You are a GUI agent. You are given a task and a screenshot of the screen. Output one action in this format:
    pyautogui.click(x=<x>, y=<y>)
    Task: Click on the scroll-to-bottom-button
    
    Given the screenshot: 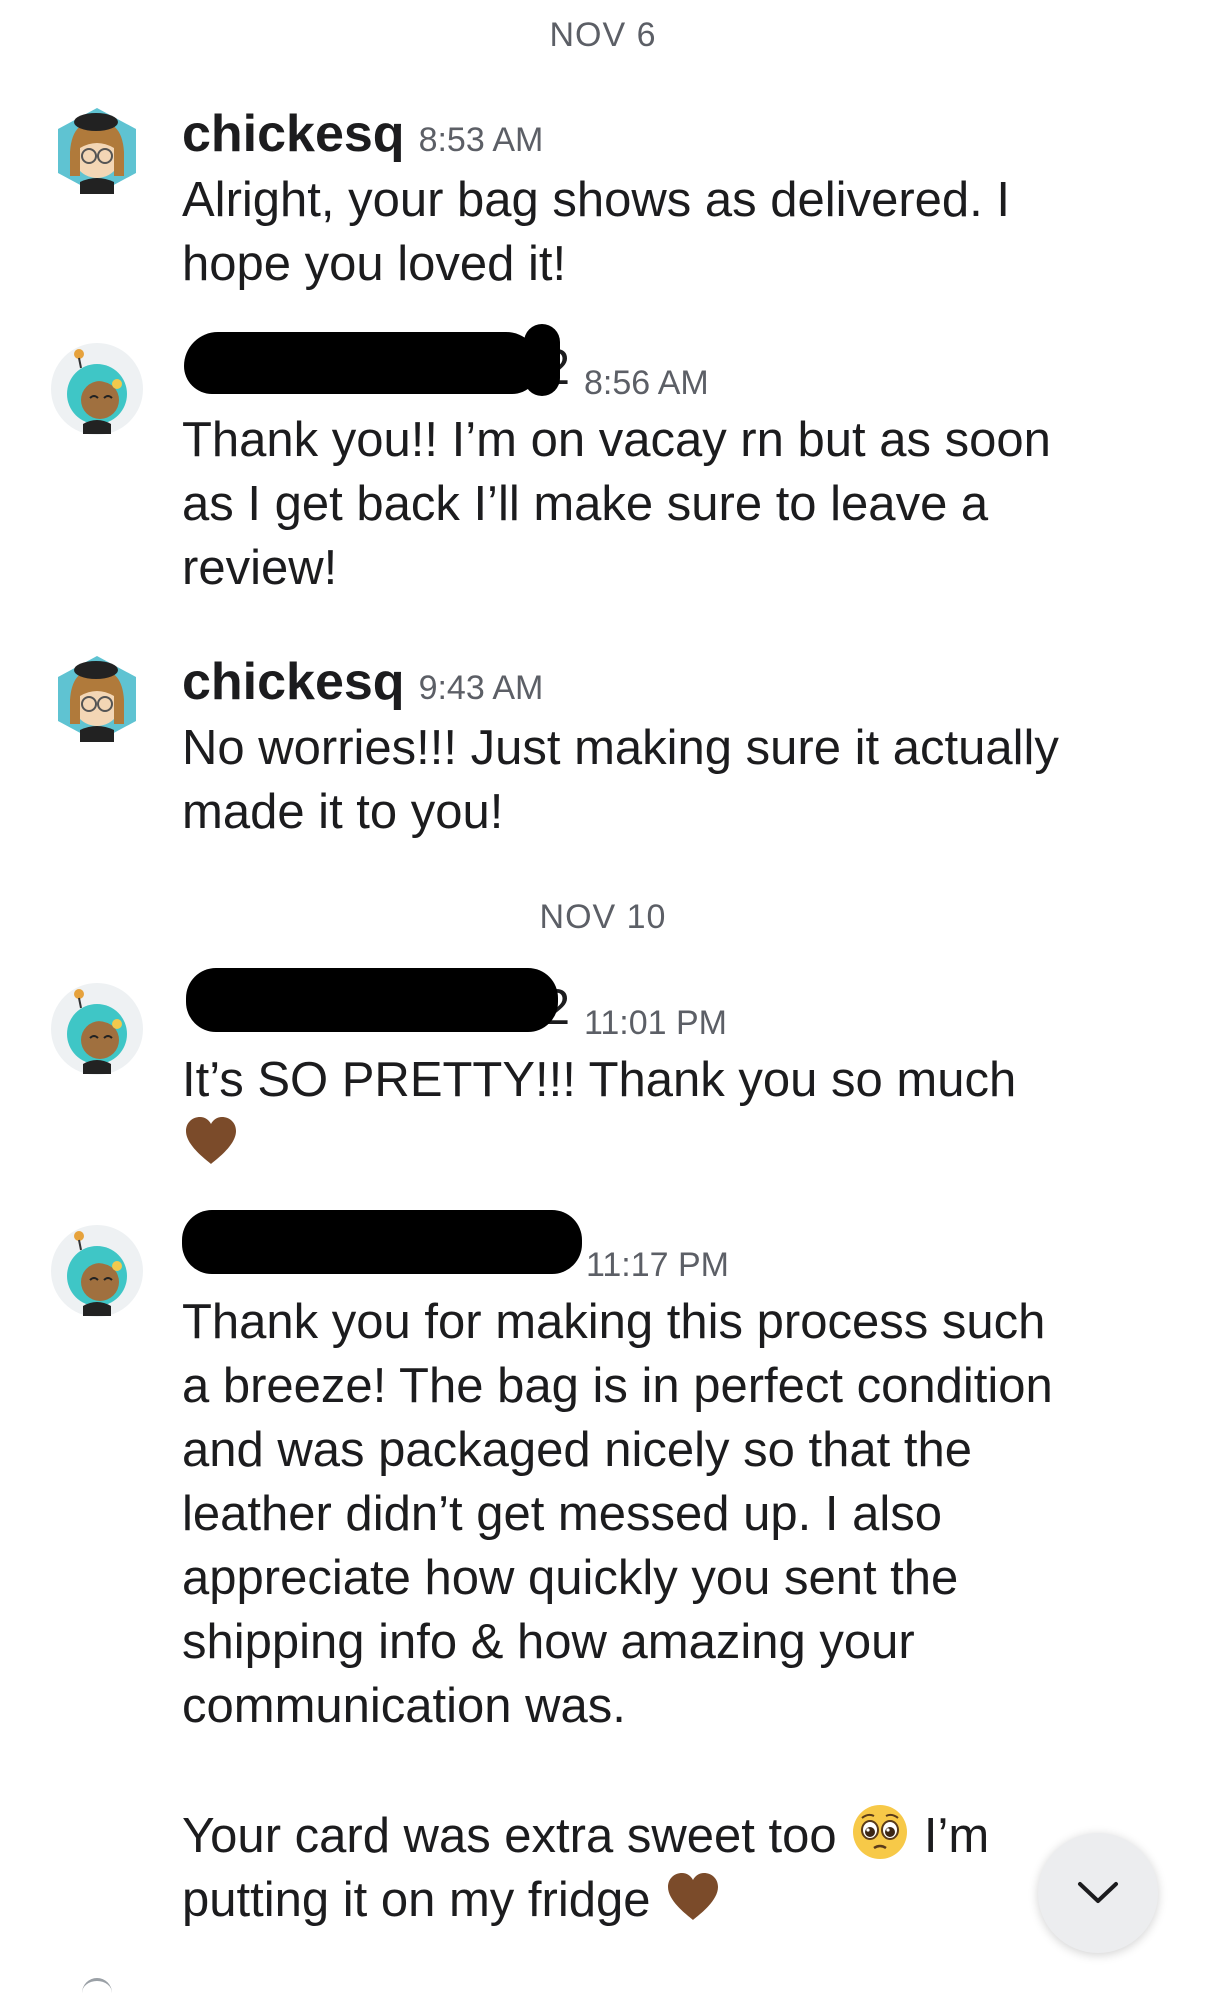 What is the action you would take?
    pyautogui.click(x=1098, y=1893)
    